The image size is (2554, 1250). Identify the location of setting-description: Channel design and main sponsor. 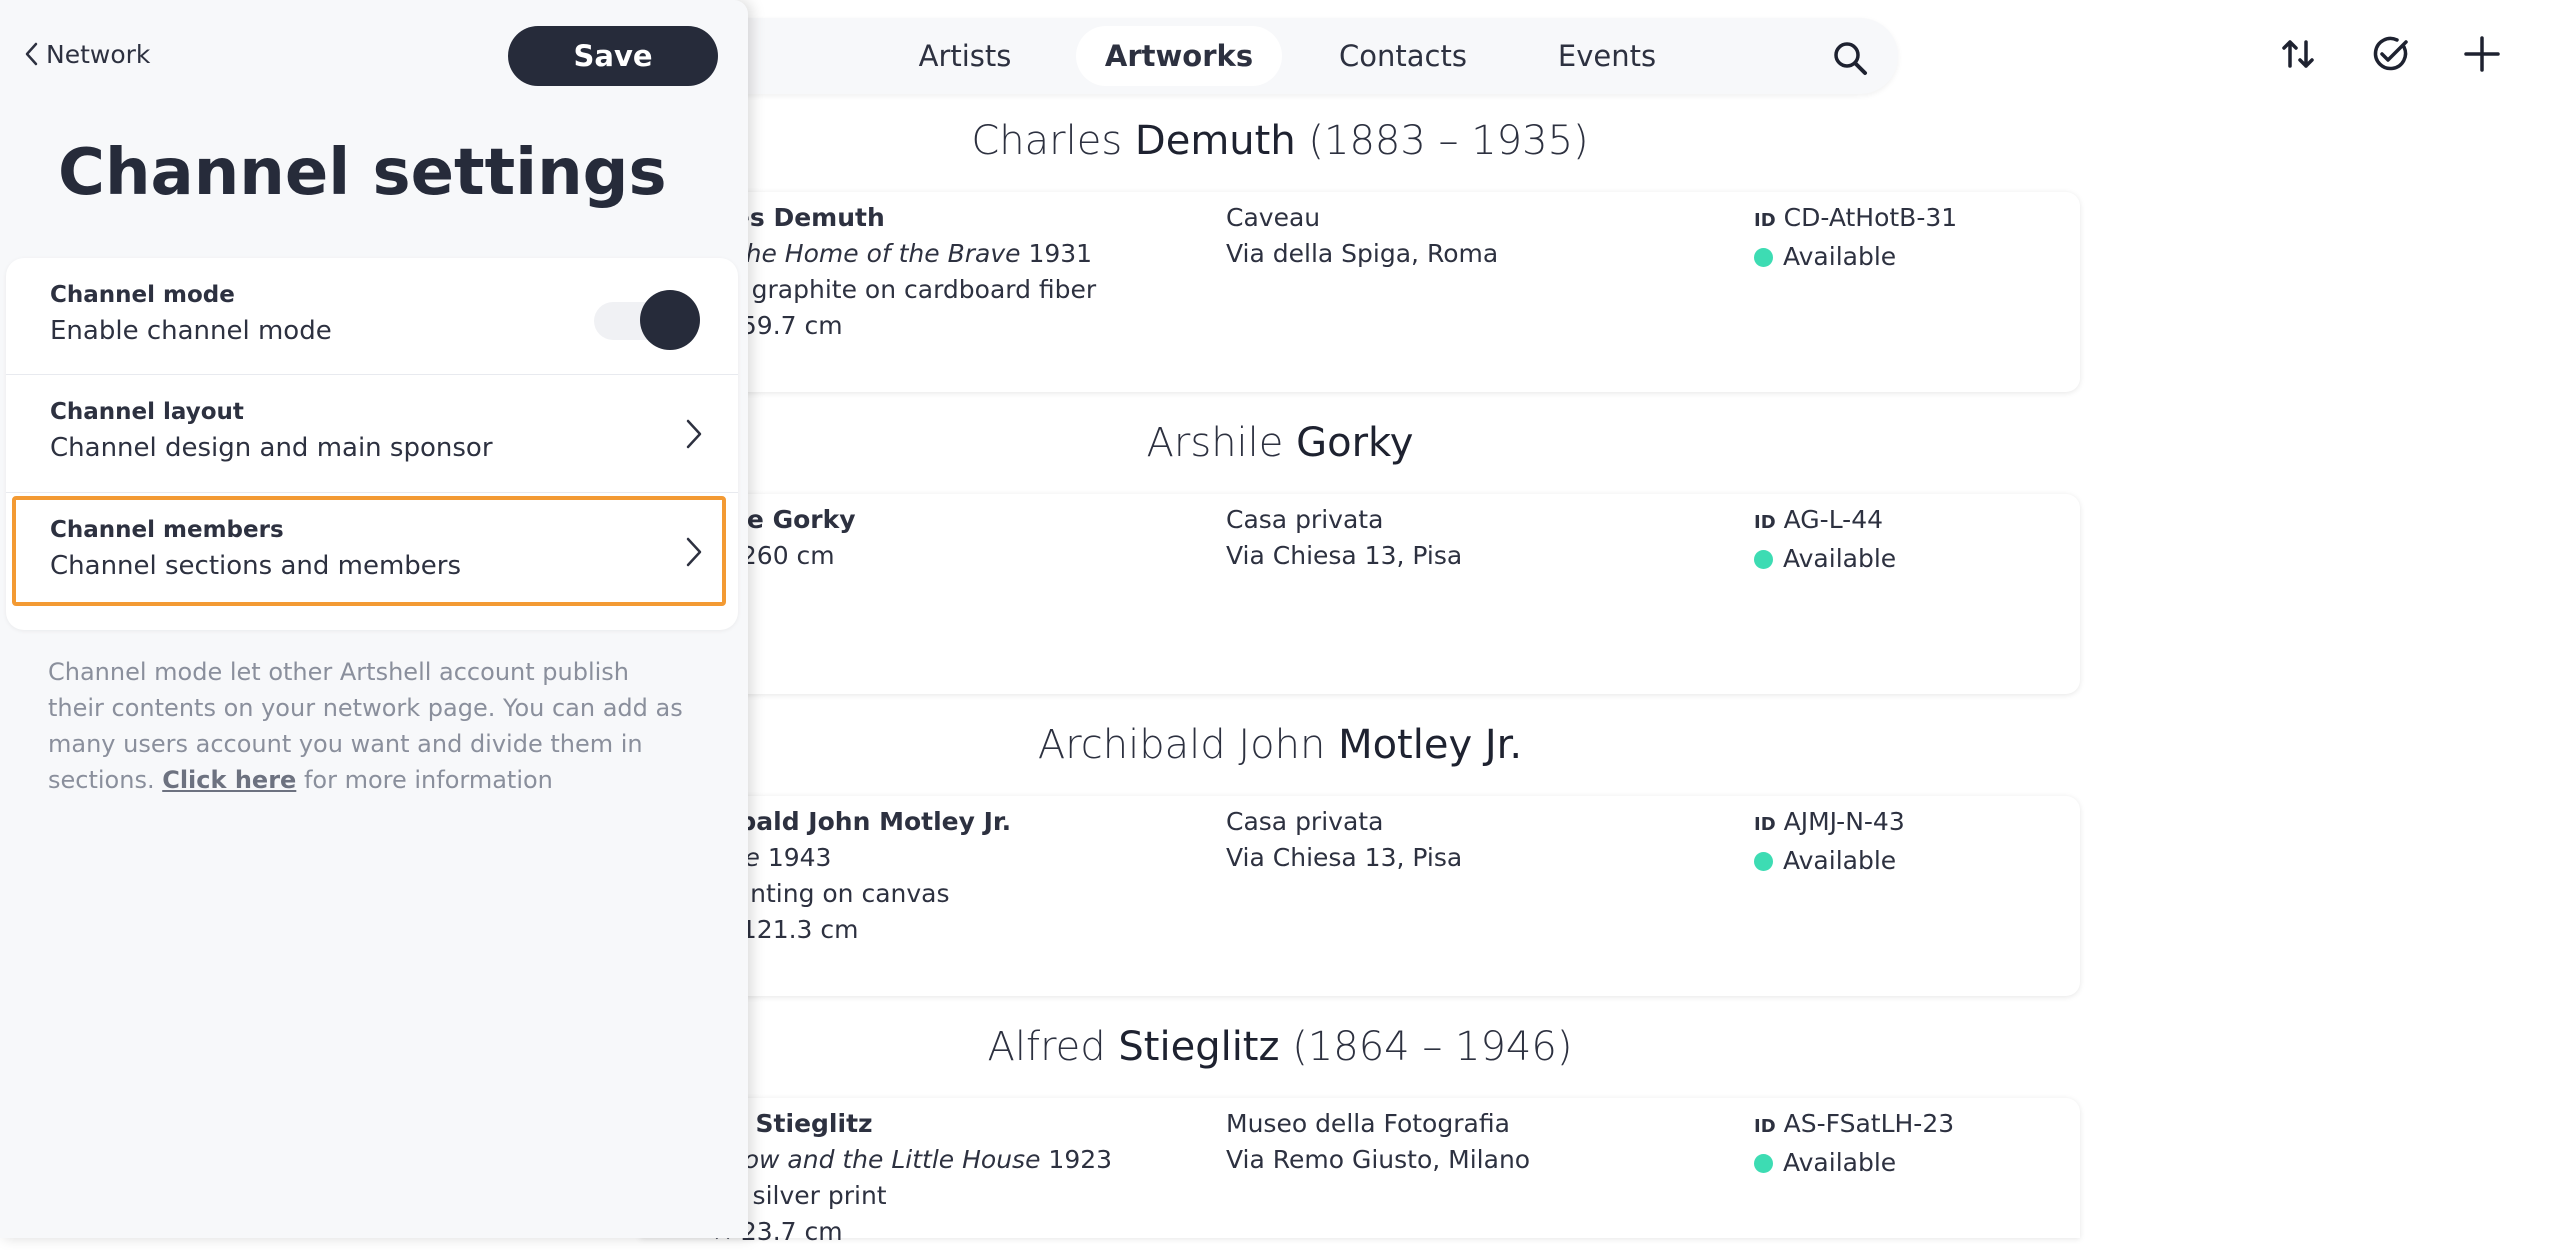
(271, 448).